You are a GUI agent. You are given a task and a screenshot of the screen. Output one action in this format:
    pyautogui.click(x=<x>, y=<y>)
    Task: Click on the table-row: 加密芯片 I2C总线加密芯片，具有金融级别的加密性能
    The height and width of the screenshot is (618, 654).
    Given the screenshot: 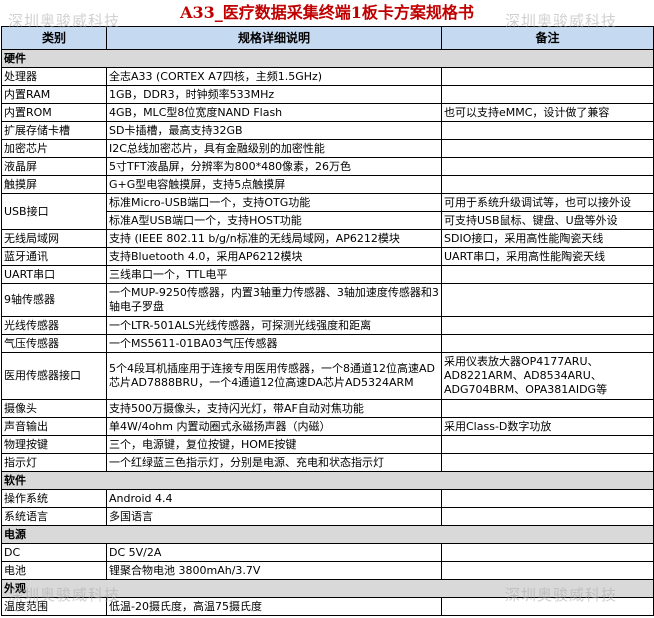 What is the action you would take?
    pyautogui.click(x=327, y=148)
    